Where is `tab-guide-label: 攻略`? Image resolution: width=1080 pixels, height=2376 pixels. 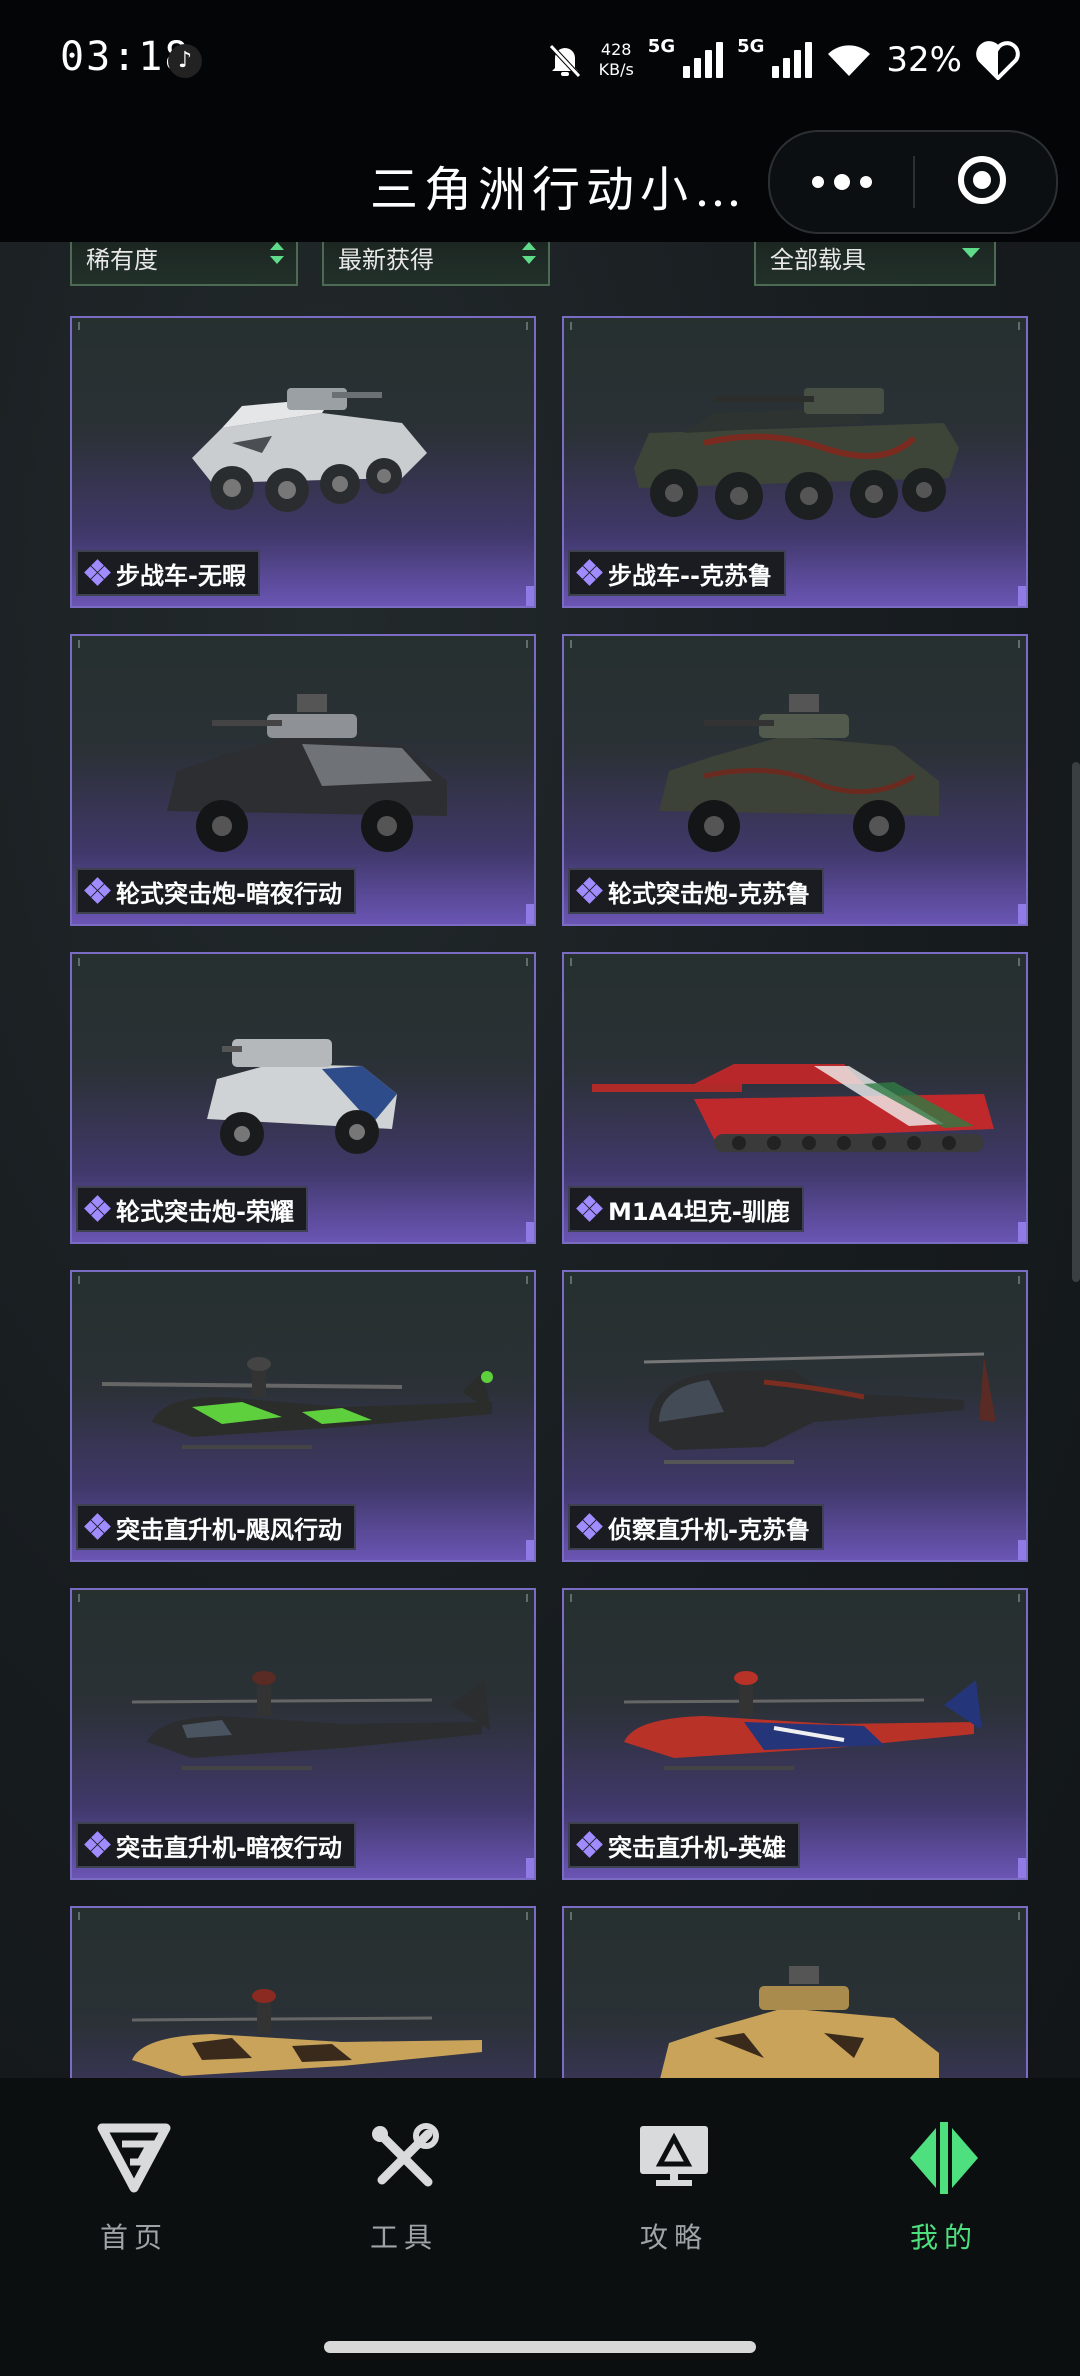
tab-guide-label: 攻略 is located at coordinates (673, 2237).